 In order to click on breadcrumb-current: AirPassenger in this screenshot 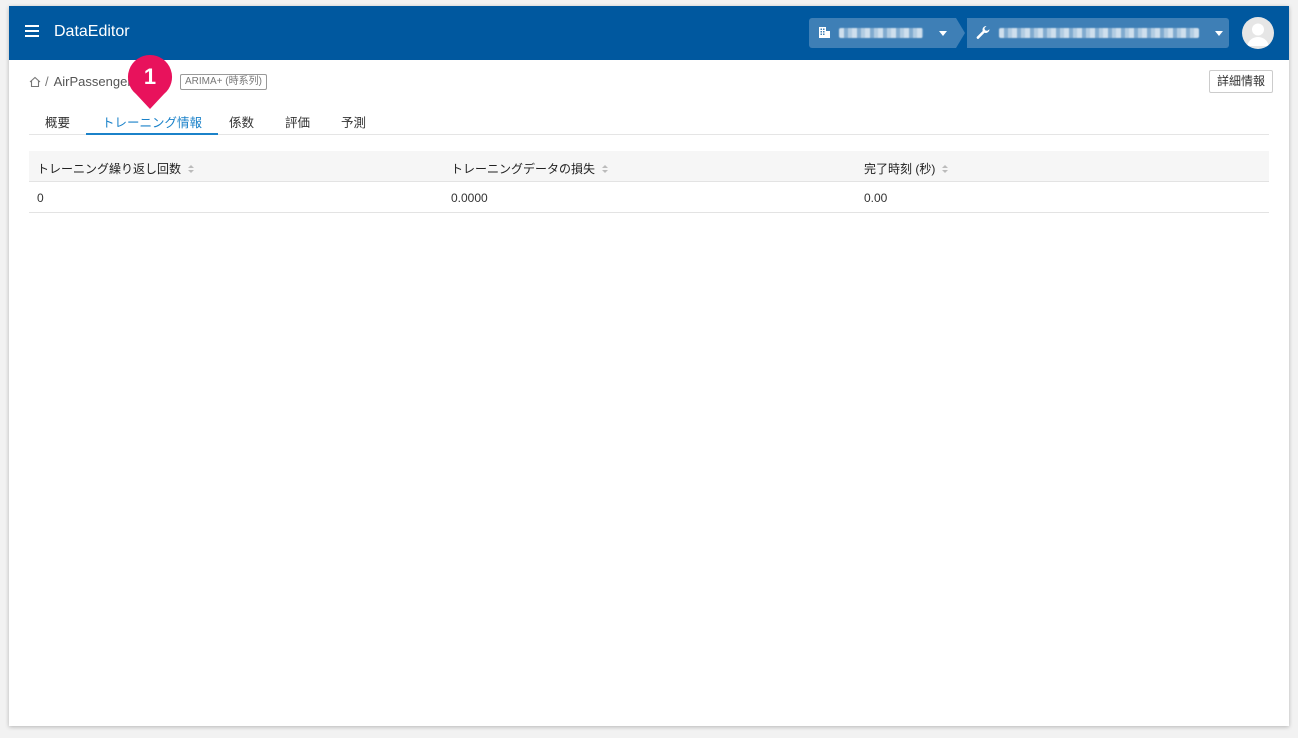, I will do `click(92, 81)`.